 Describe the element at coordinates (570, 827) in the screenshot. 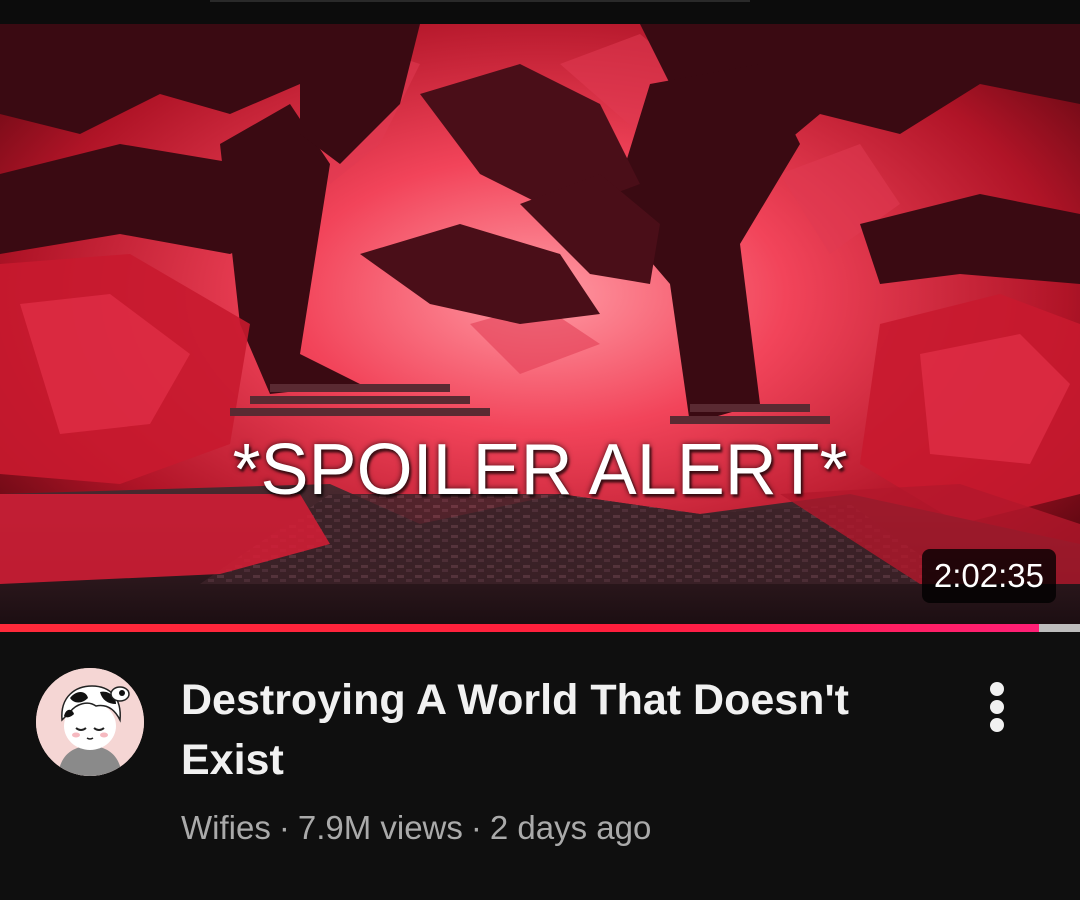

I see `upload-age: 2 days ago` at that location.